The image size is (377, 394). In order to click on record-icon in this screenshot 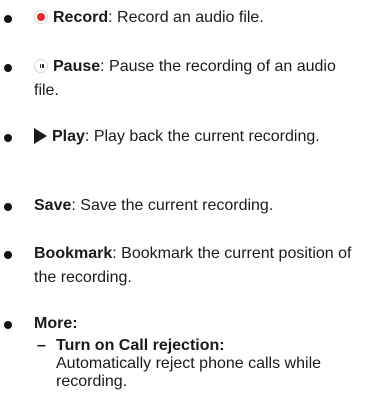, I will do `click(41, 17)`.